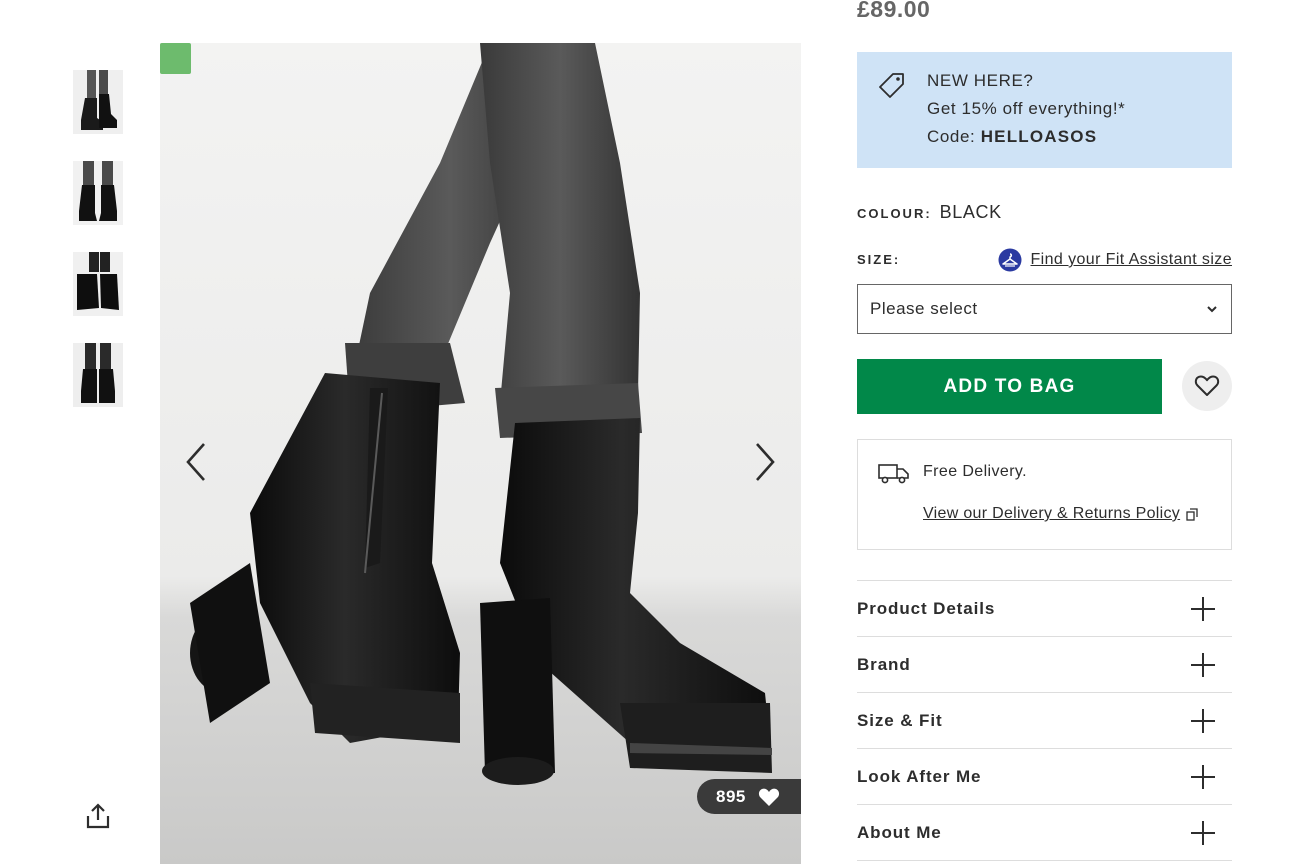 The width and height of the screenshot is (1304, 864). Describe the element at coordinates (1044, 777) in the screenshot. I see `accordion-look-after-me: Look After Me` at that location.